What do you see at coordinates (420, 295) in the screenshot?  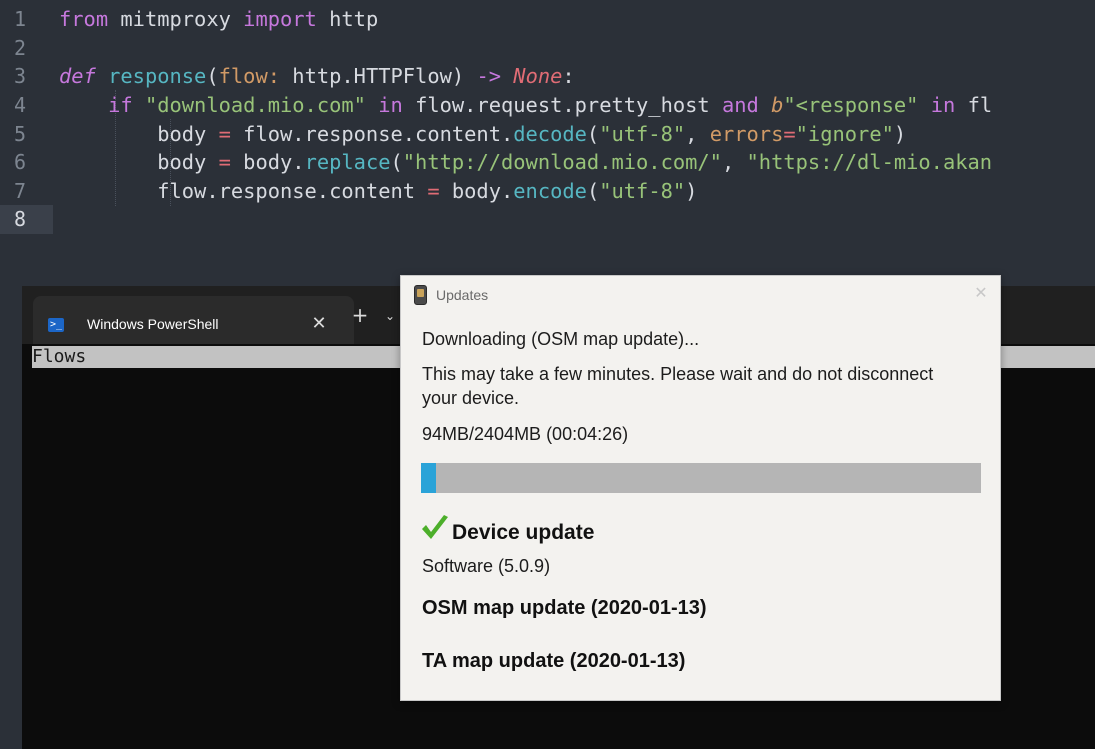 I see `device-app-icon` at bounding box center [420, 295].